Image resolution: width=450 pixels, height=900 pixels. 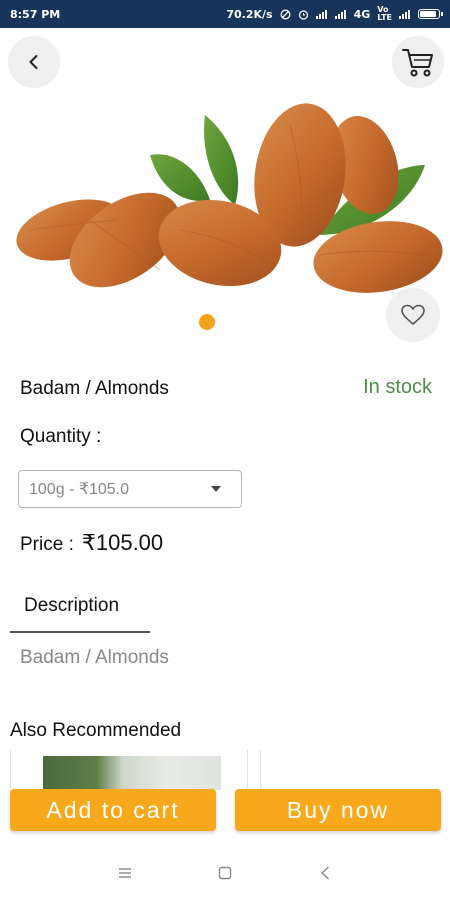 I want to click on status-bar: 8:57 PM 70.2K/s 4G Vo LTE, so click(x=225, y=14).